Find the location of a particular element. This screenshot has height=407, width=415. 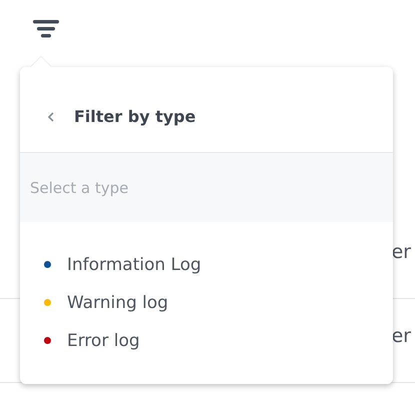

filter-icon is located at coordinates (46, 29).